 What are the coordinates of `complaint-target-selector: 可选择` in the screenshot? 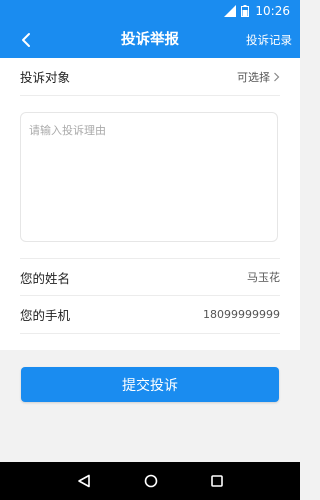 It's located at (258, 77).